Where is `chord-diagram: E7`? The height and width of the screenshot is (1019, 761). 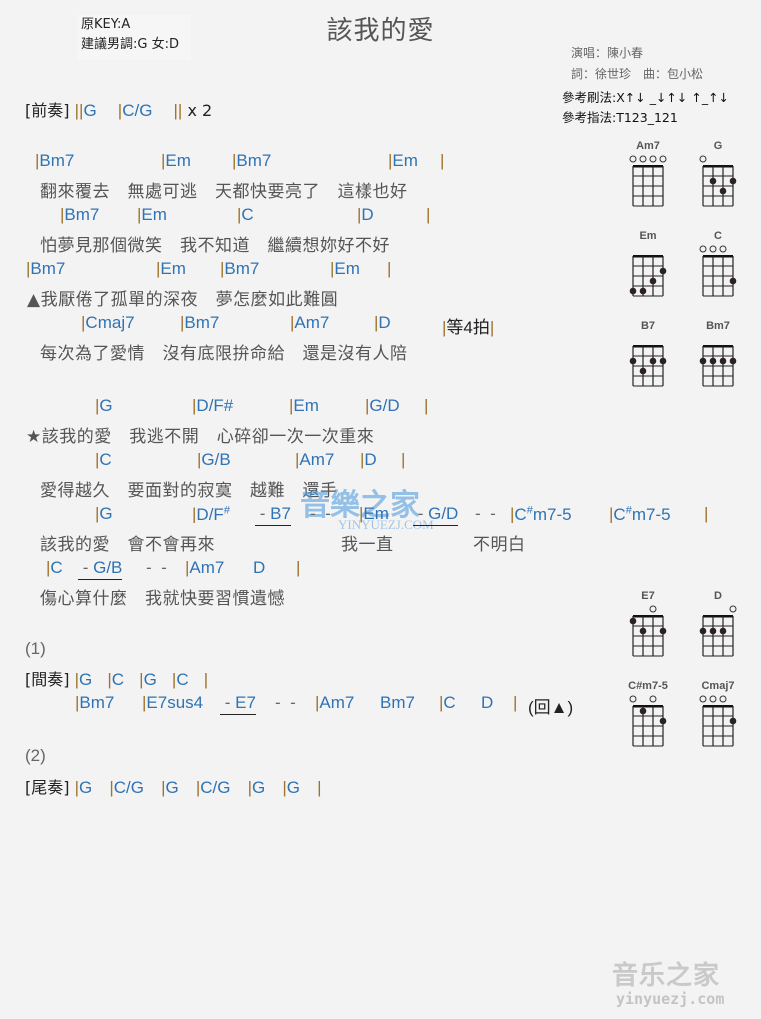
chord-diagram: E7 is located at coordinates (648, 628).